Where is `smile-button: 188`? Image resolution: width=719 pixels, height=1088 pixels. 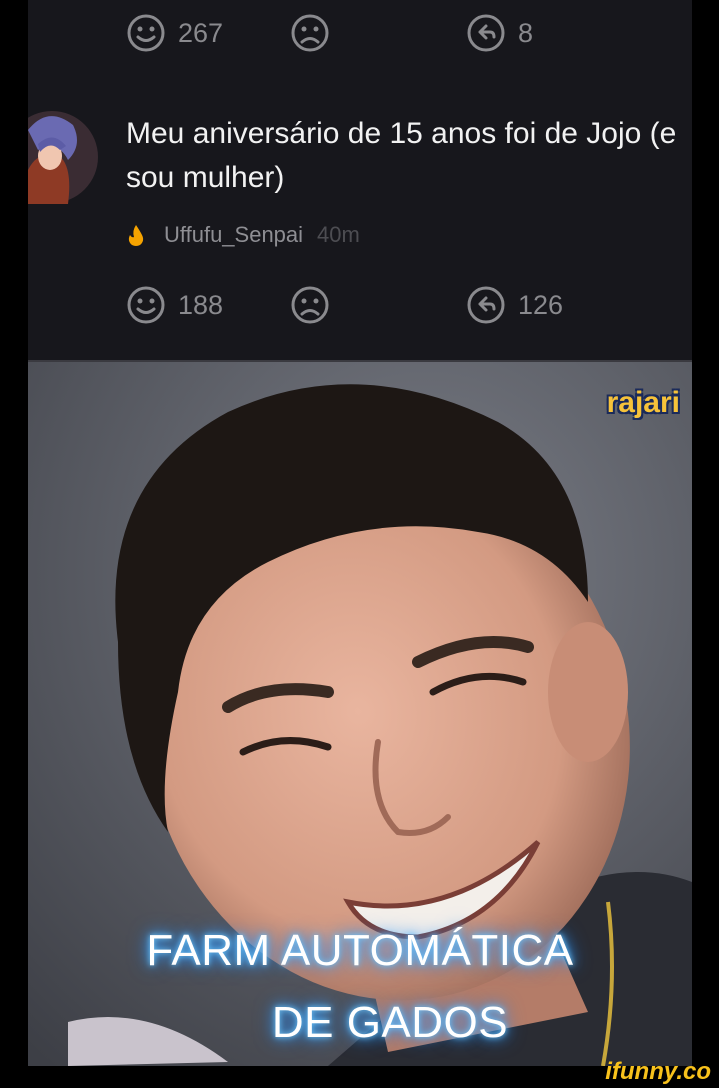 smile-button: 188 is located at coordinates (174, 305).